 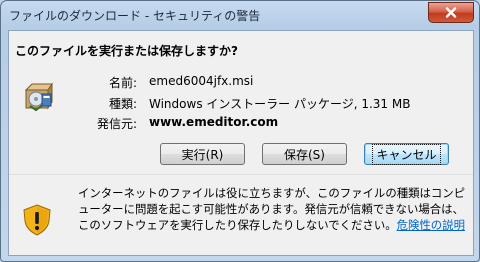 I want to click on save-button-label: 保存(S), so click(x=304, y=154).